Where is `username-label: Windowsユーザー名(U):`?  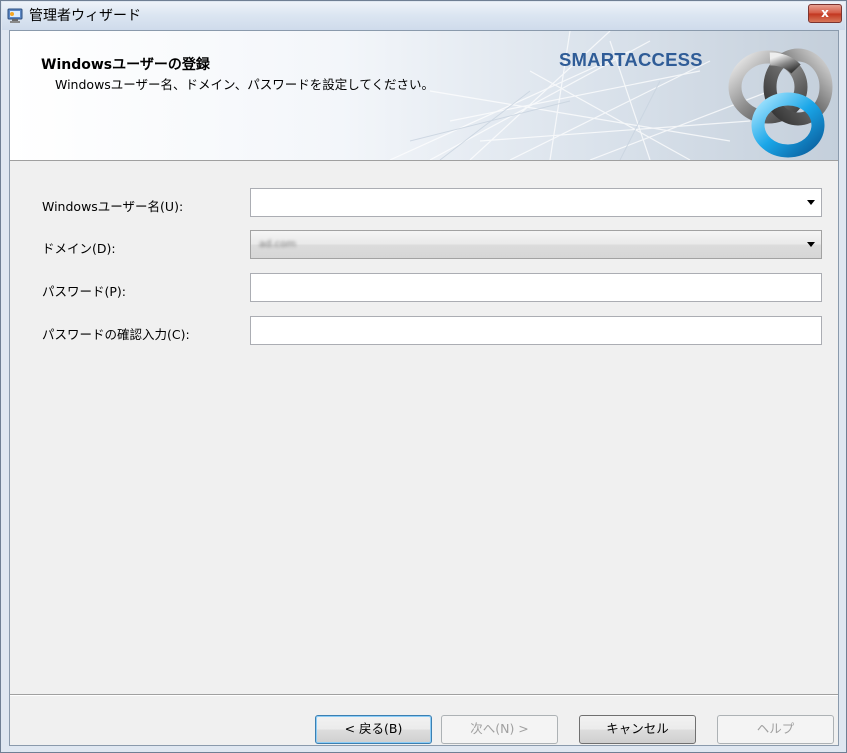
username-label: Windowsユーザー名(U): is located at coordinates (113, 206).